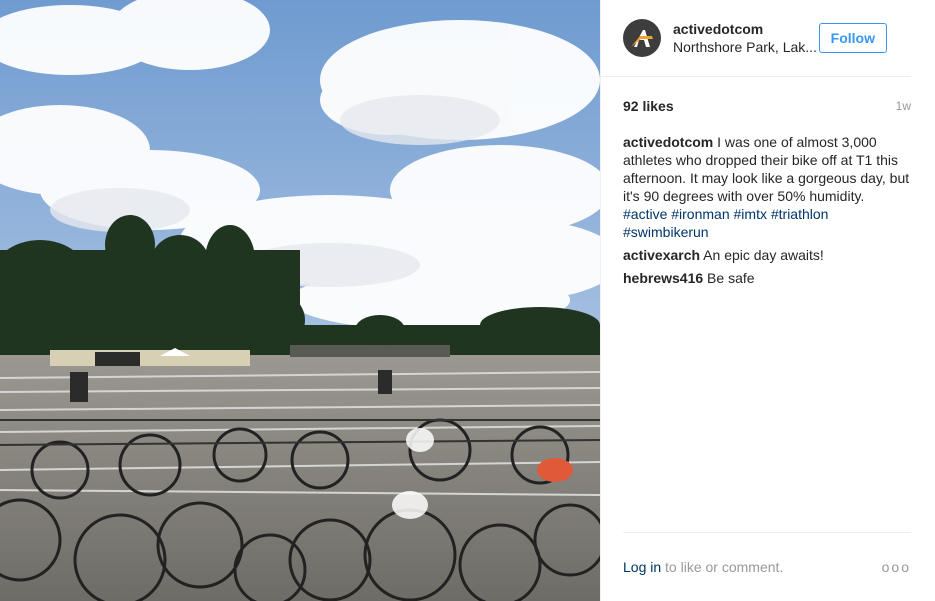  What do you see at coordinates (903, 106) in the screenshot?
I see `post-time: 1w` at bounding box center [903, 106].